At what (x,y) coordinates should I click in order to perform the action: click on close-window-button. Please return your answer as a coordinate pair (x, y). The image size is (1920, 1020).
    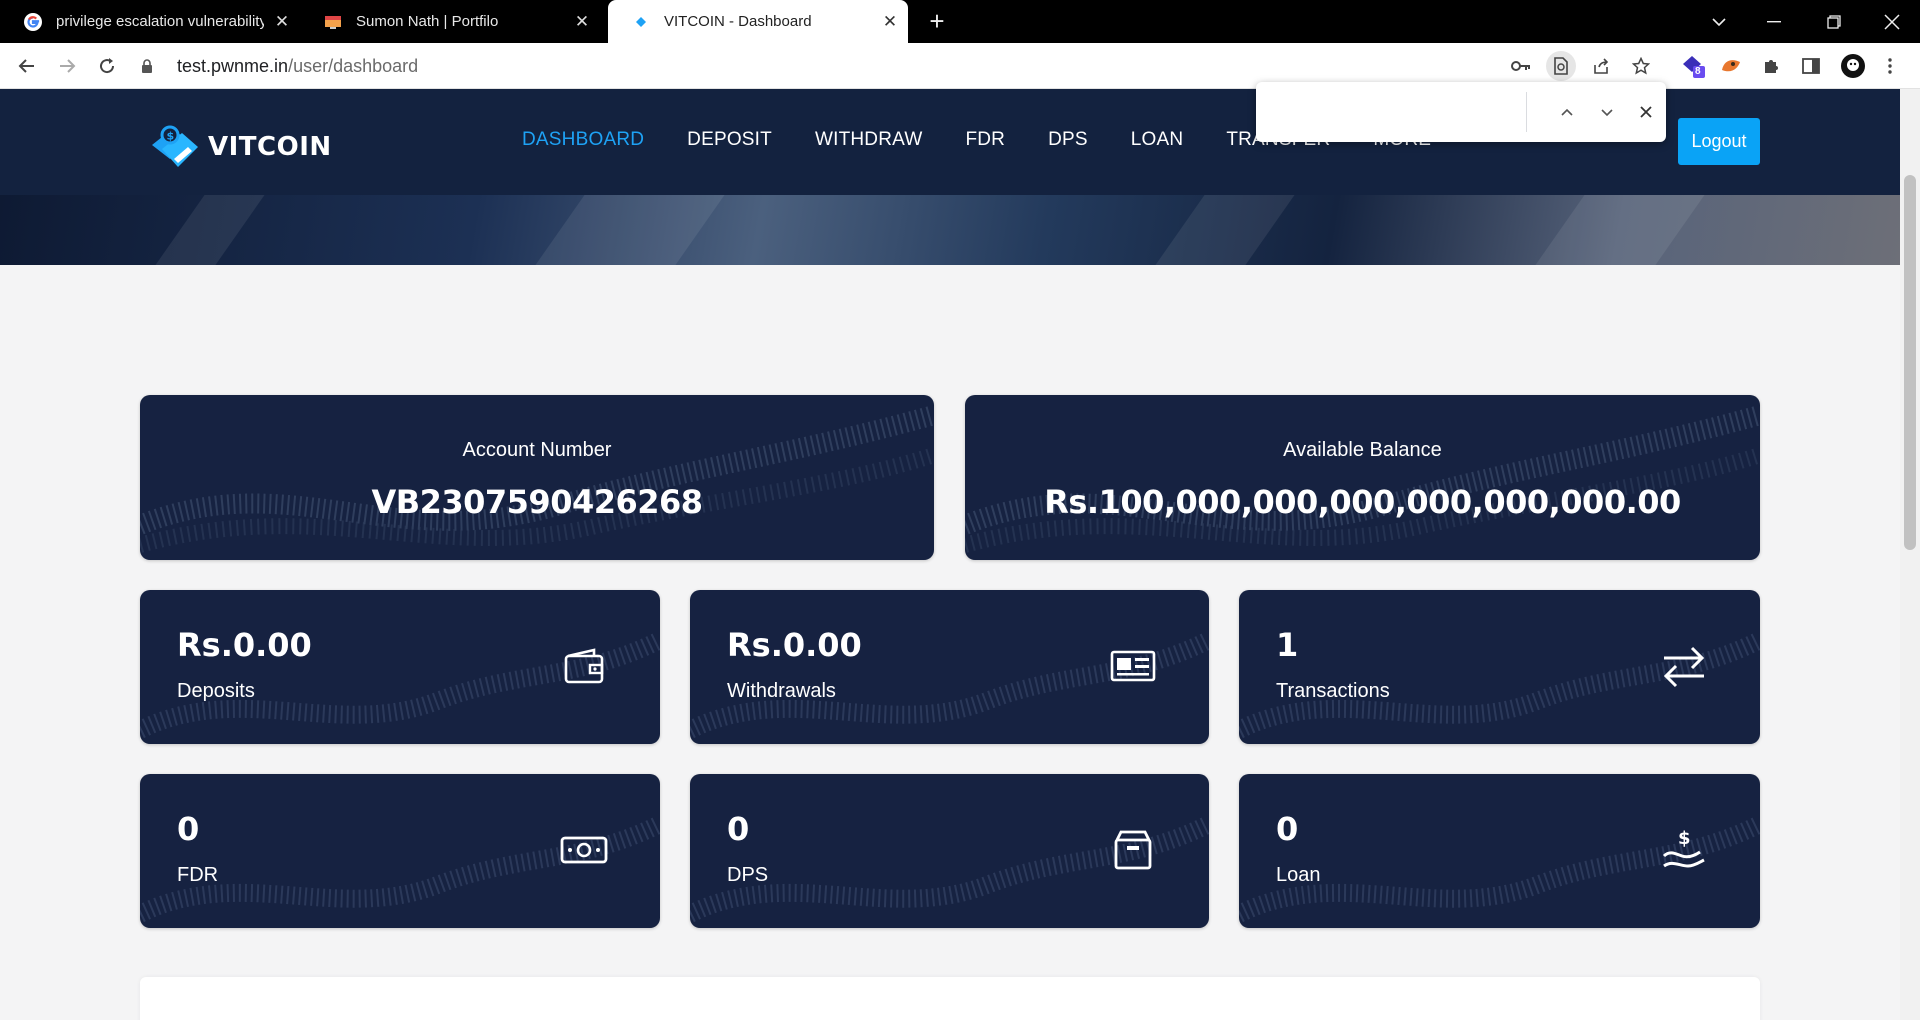
    Looking at the image, I should click on (1892, 21).